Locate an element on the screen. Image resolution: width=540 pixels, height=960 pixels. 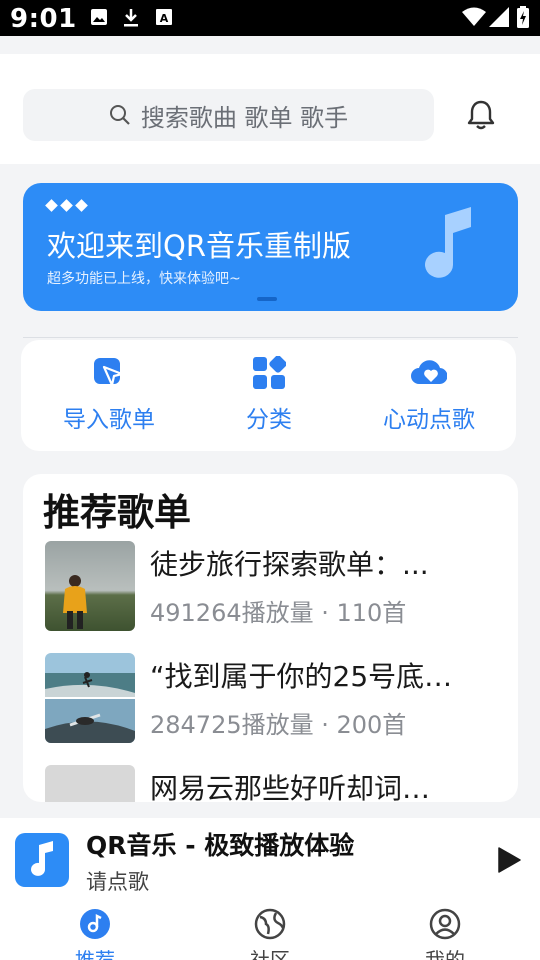
tab-label: 我的 is located at coordinates (445, 954).